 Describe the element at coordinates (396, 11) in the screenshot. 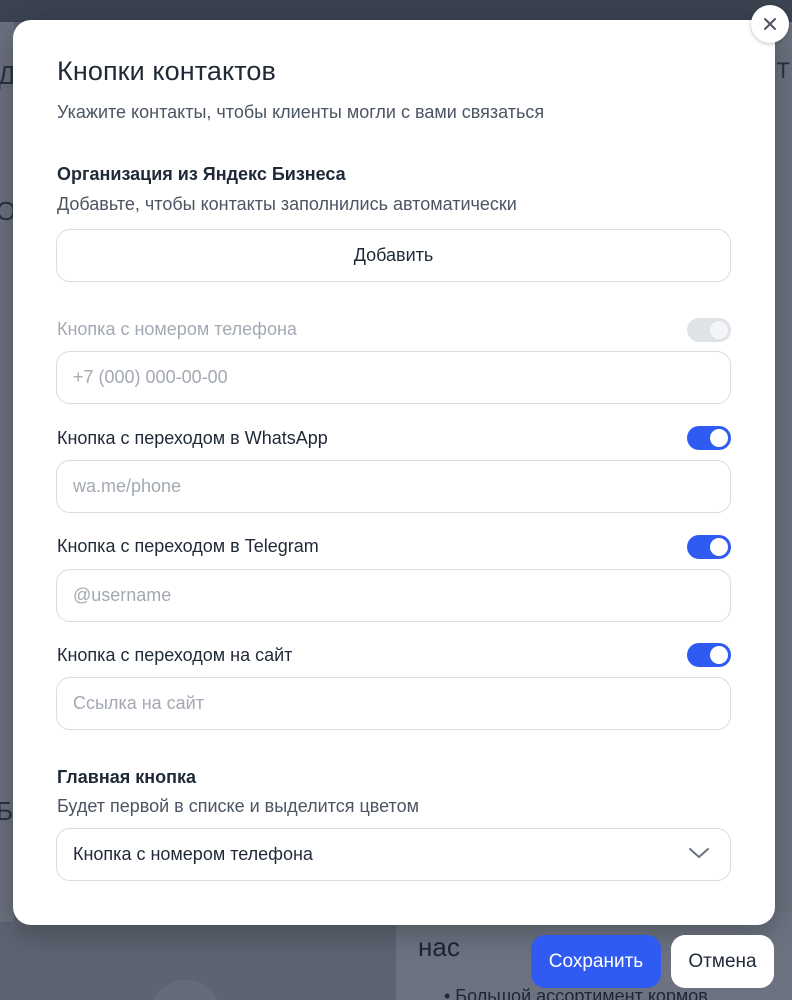

I see `background-topbar` at that location.